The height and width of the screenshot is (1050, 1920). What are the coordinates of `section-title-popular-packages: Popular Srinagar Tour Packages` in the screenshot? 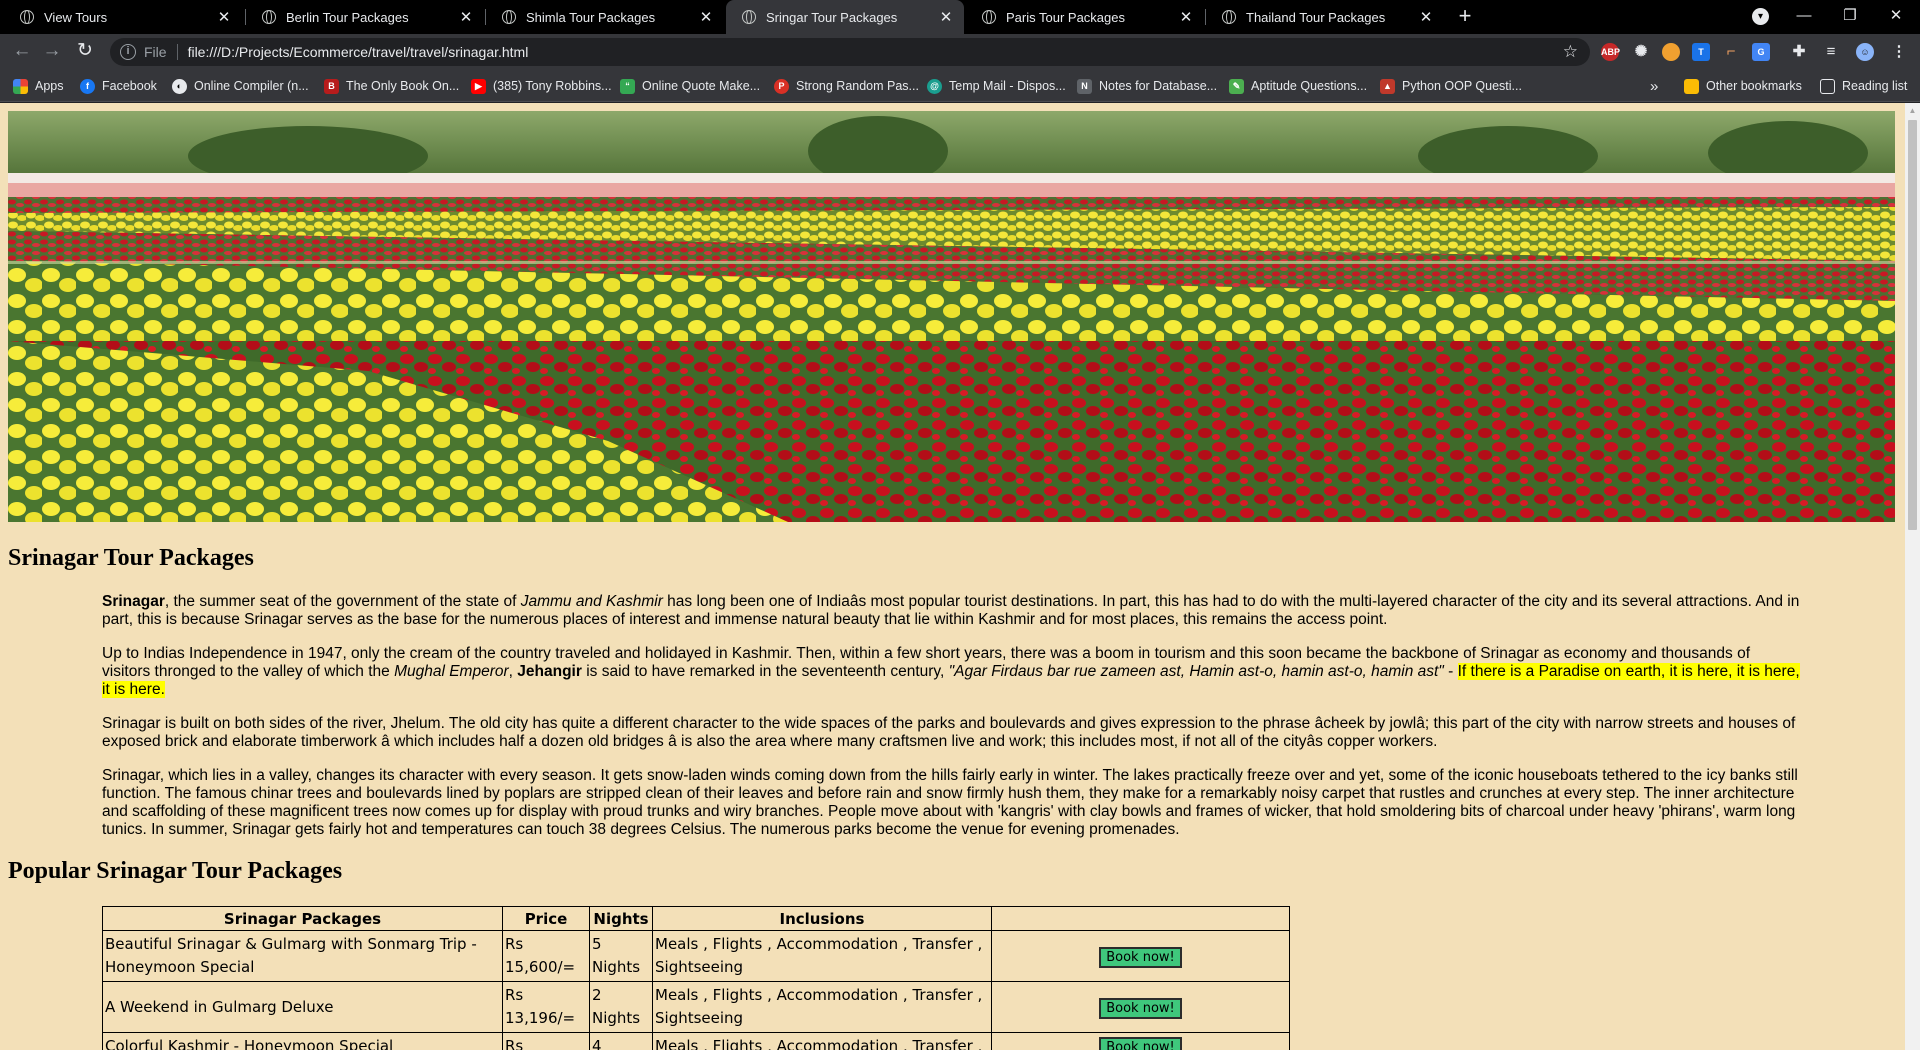 It's located at (175, 871).